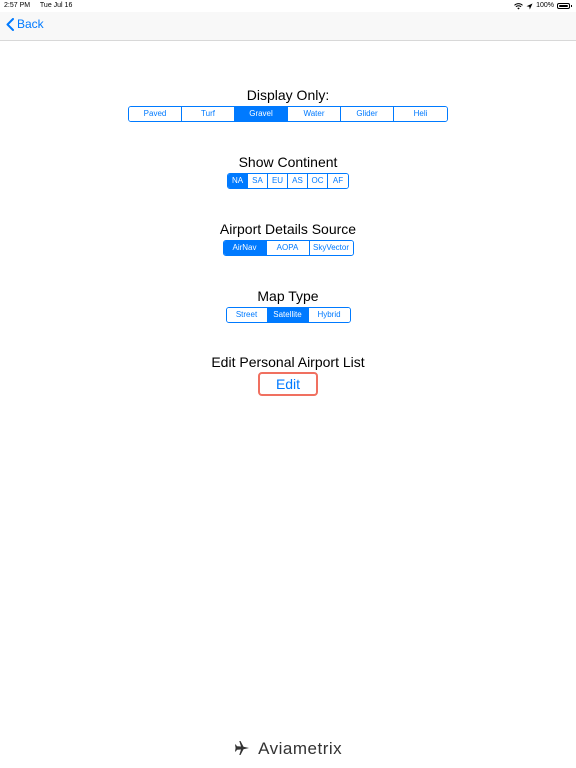 Image resolution: width=576 pixels, height=768 pixels. Describe the element at coordinates (529, 6) in the screenshot. I see `location-arrow-icon` at that location.